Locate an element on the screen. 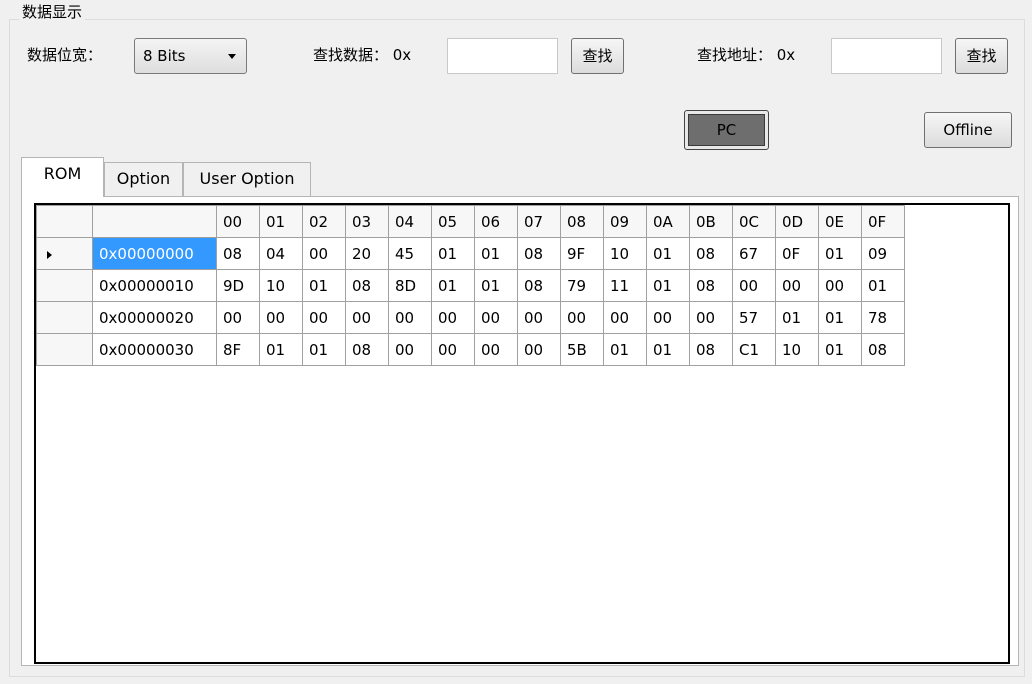 This screenshot has height=684, width=1032. hex-cell: 09 is located at coordinates (883, 253).